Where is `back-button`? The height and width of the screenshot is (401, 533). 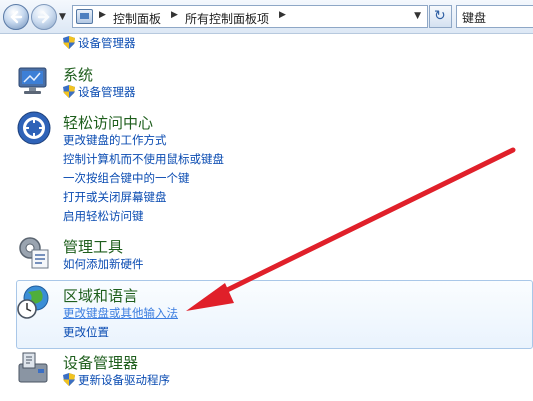 back-button is located at coordinates (16, 17).